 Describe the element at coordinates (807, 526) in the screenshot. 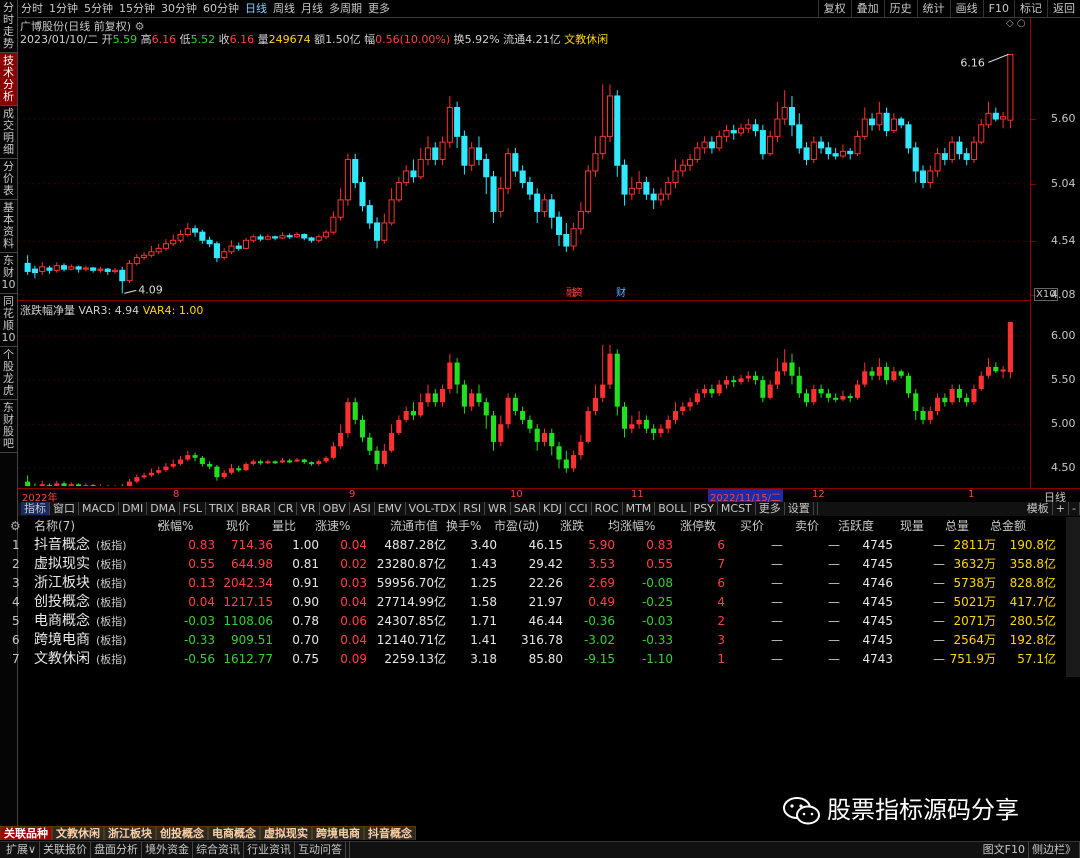

I see `col-header-12: 卖价` at that location.